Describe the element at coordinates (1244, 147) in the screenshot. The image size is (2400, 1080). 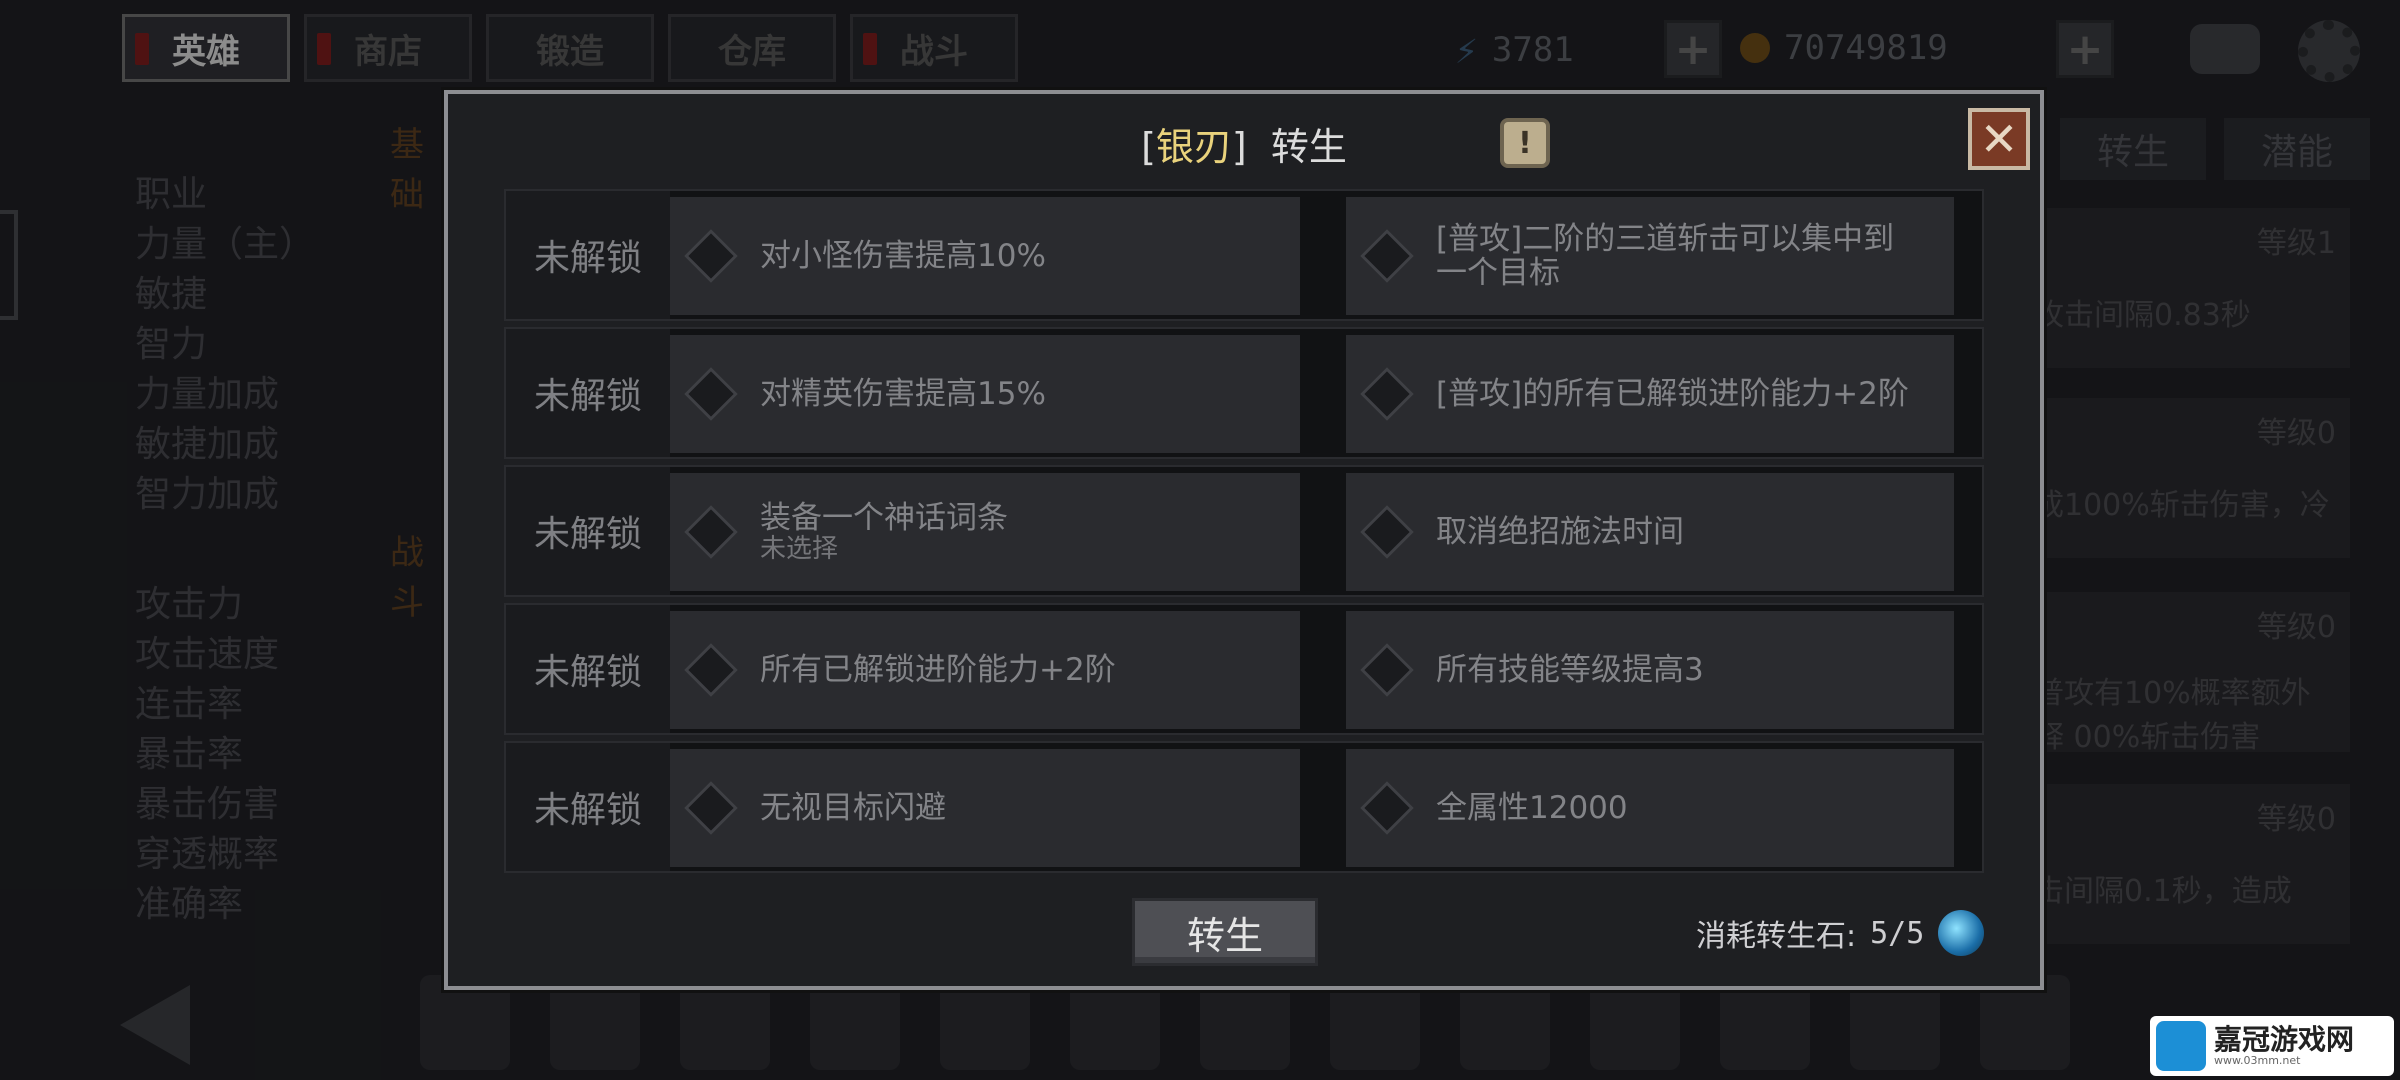
I see `dialog-title: [银刃] 转生` at that location.